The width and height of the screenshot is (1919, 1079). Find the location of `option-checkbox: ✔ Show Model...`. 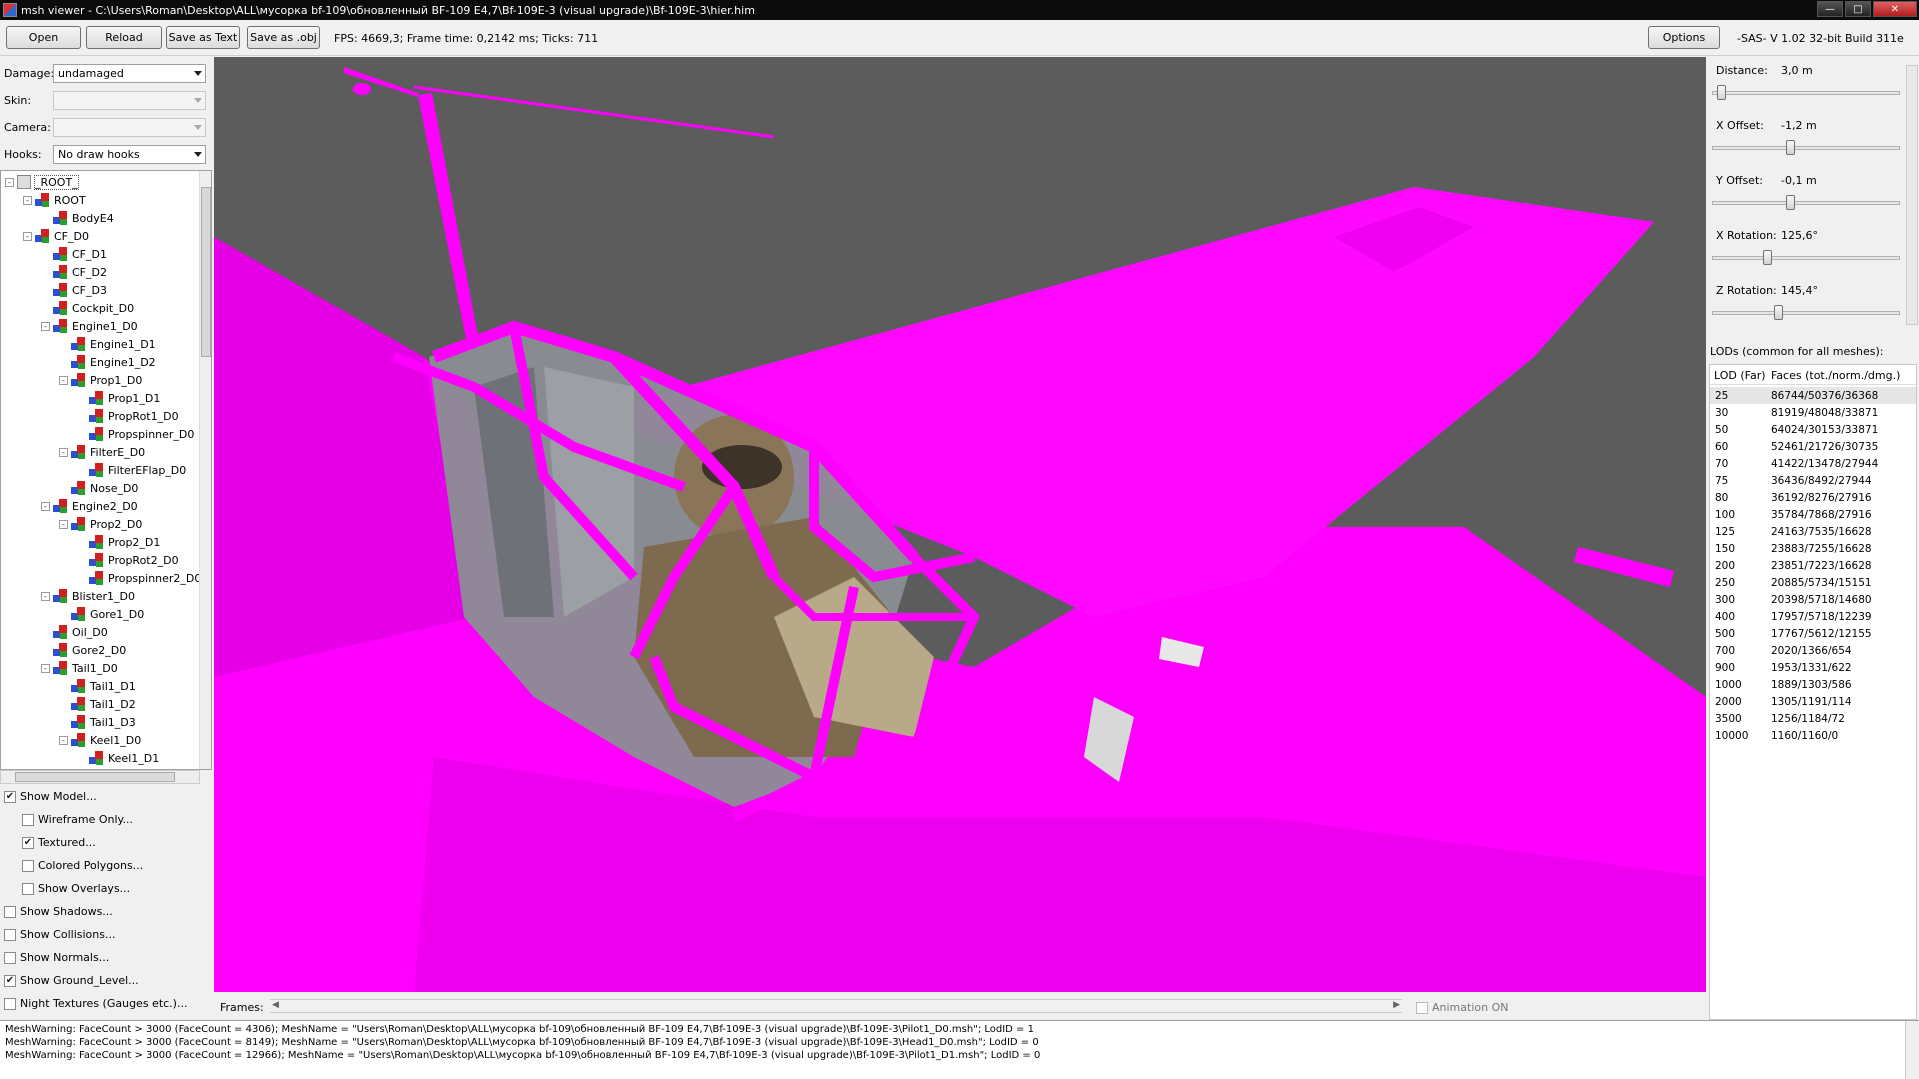

option-checkbox: ✔ Show Model... is located at coordinates (50, 796).